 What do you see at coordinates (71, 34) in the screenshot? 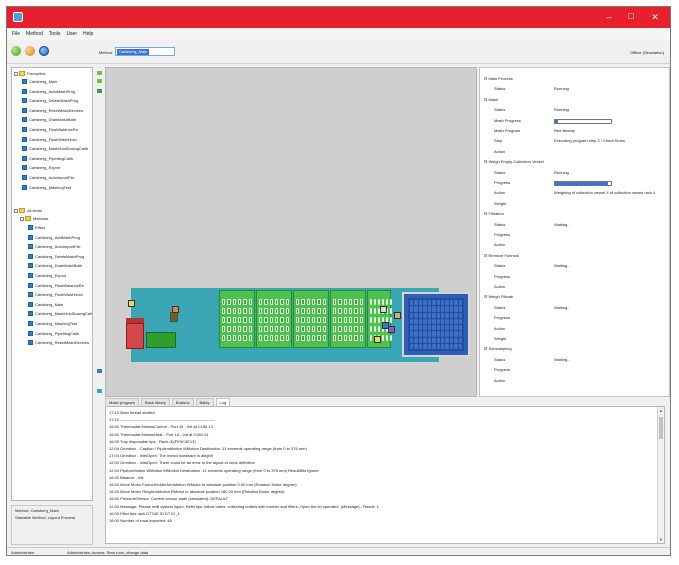
I see `menu-user: User` at bounding box center [71, 34].